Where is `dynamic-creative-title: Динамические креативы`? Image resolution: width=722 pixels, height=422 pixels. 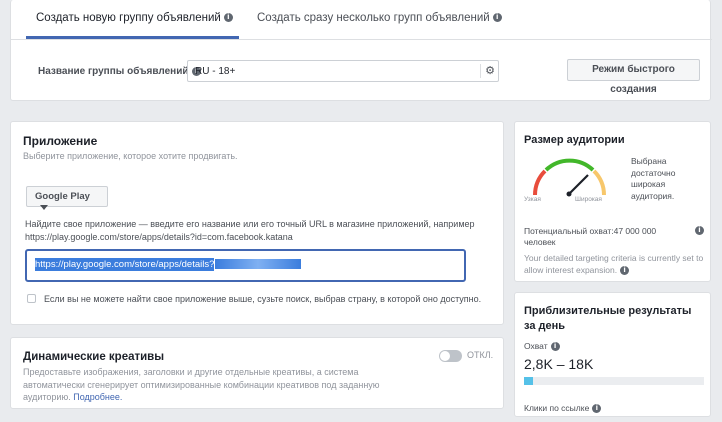
dynamic-creative-title: Динамические креативы is located at coordinates (94, 357).